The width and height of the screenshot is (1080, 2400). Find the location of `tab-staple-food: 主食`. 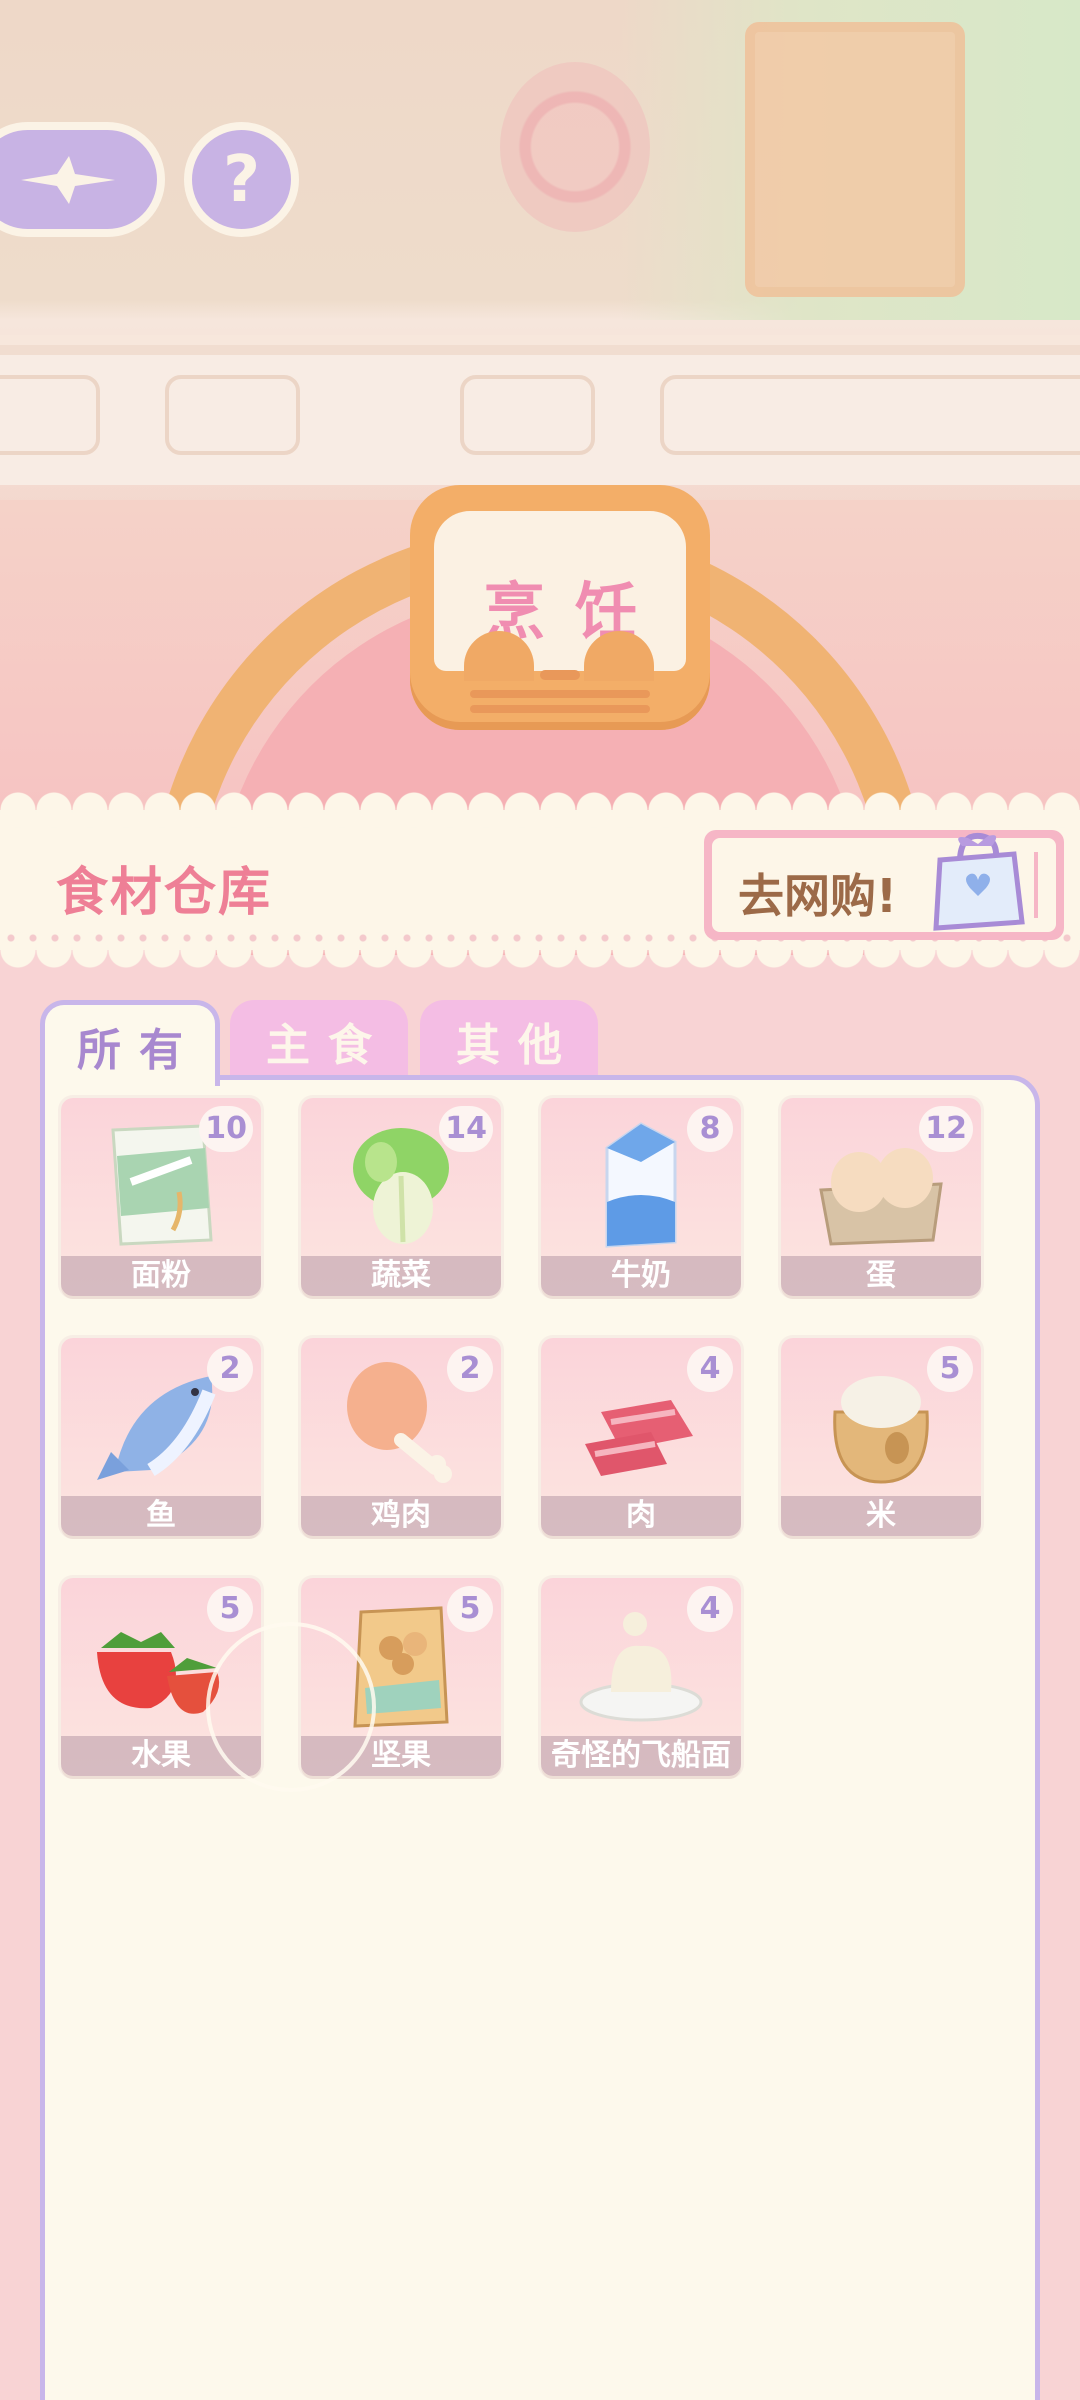

tab-staple-food: 主食 is located at coordinates (319, 1041).